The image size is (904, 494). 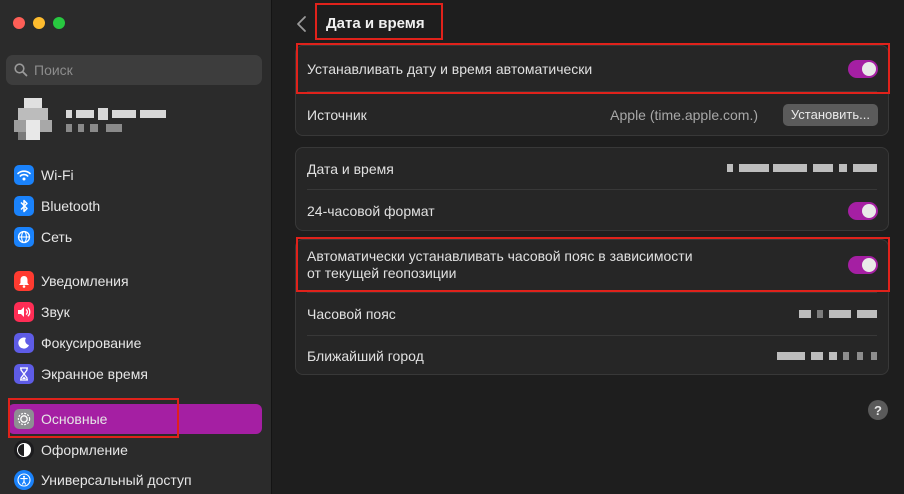 I want to click on sidebar-item-focus: Фокусирование, so click(x=135, y=343).